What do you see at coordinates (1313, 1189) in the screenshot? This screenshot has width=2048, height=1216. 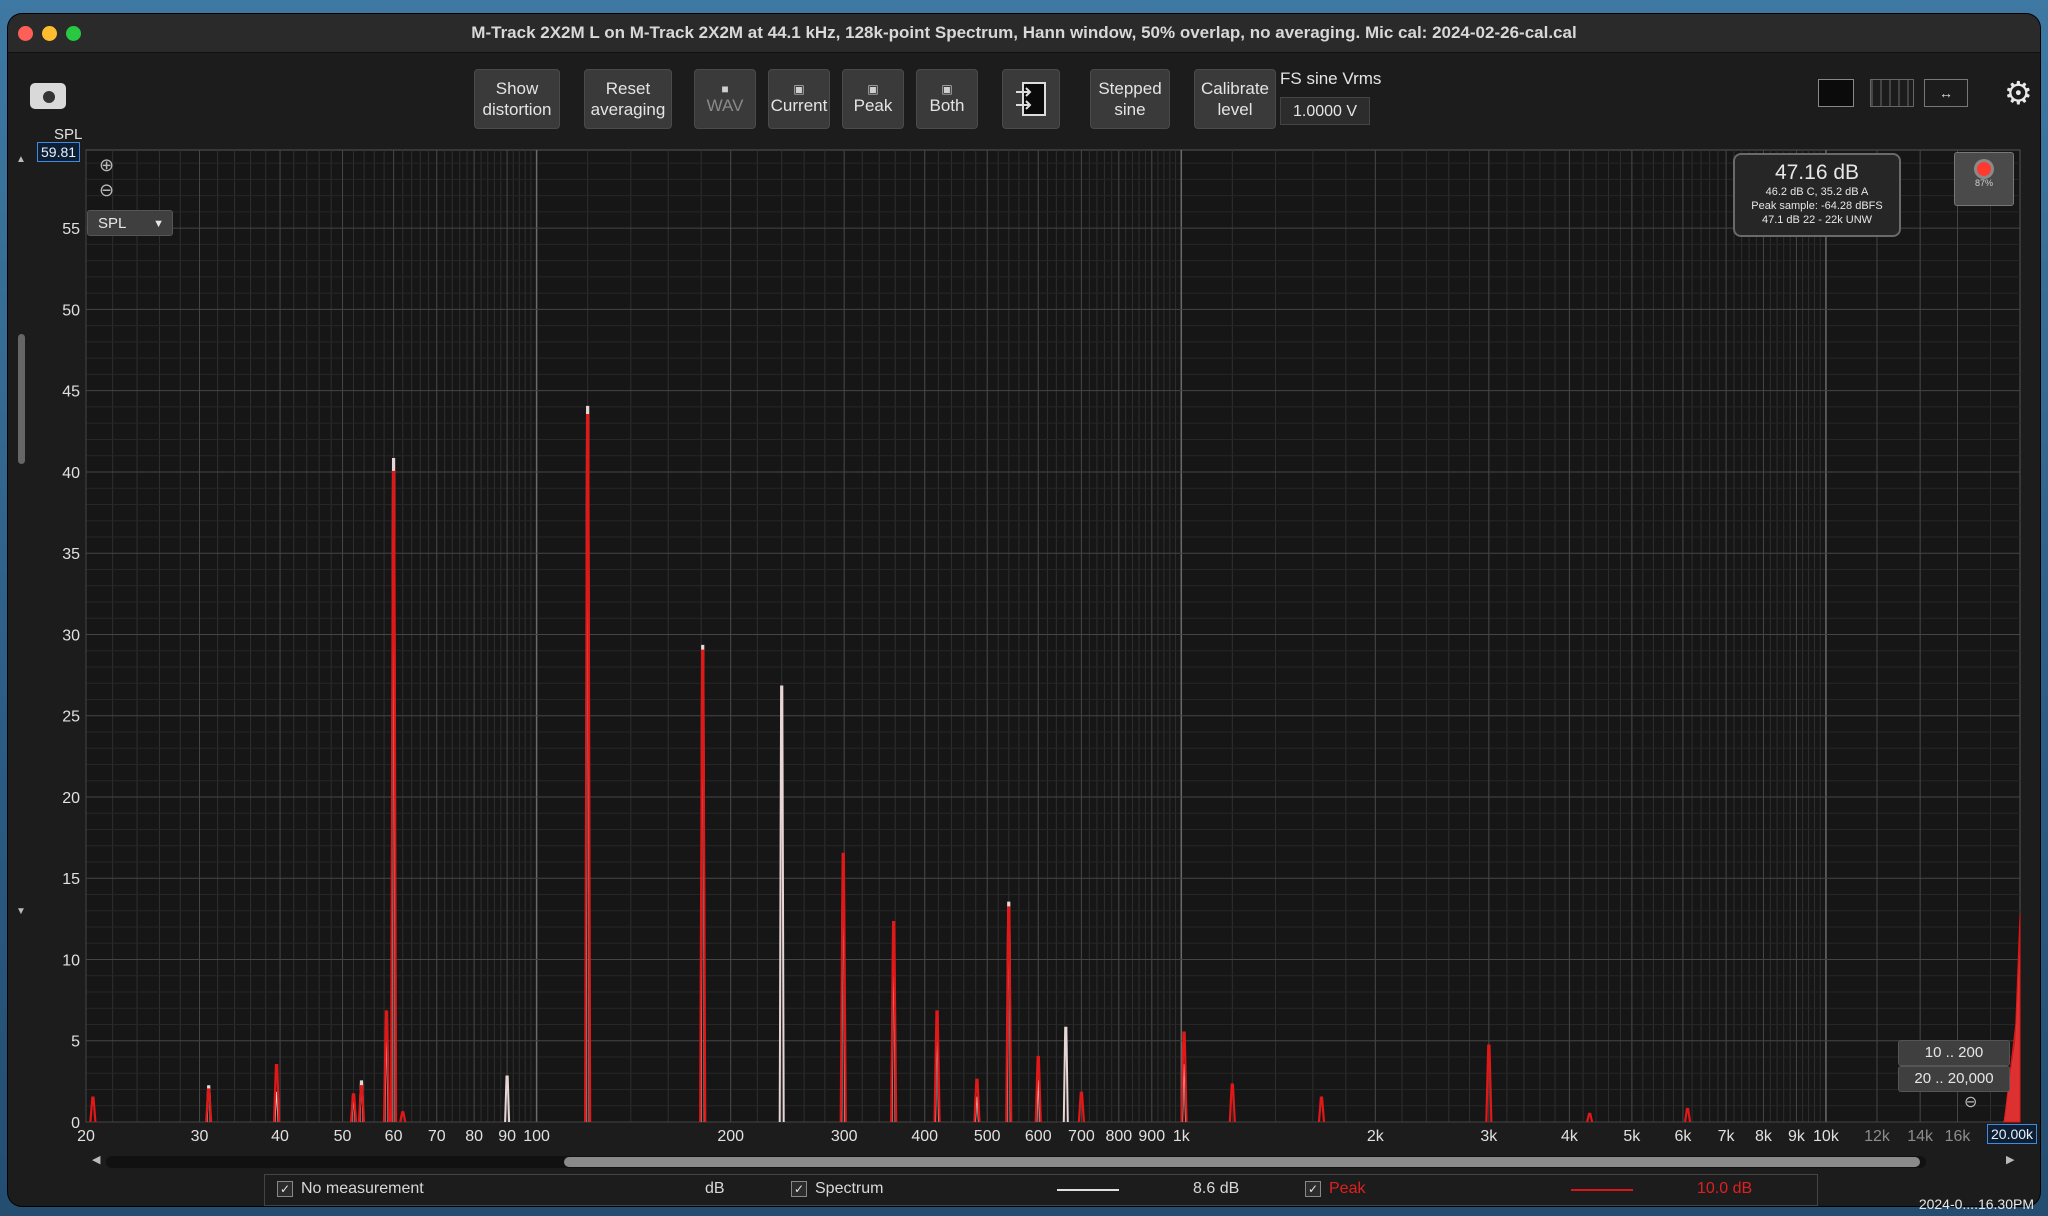 I see `peak-checkbox: ✓` at bounding box center [1313, 1189].